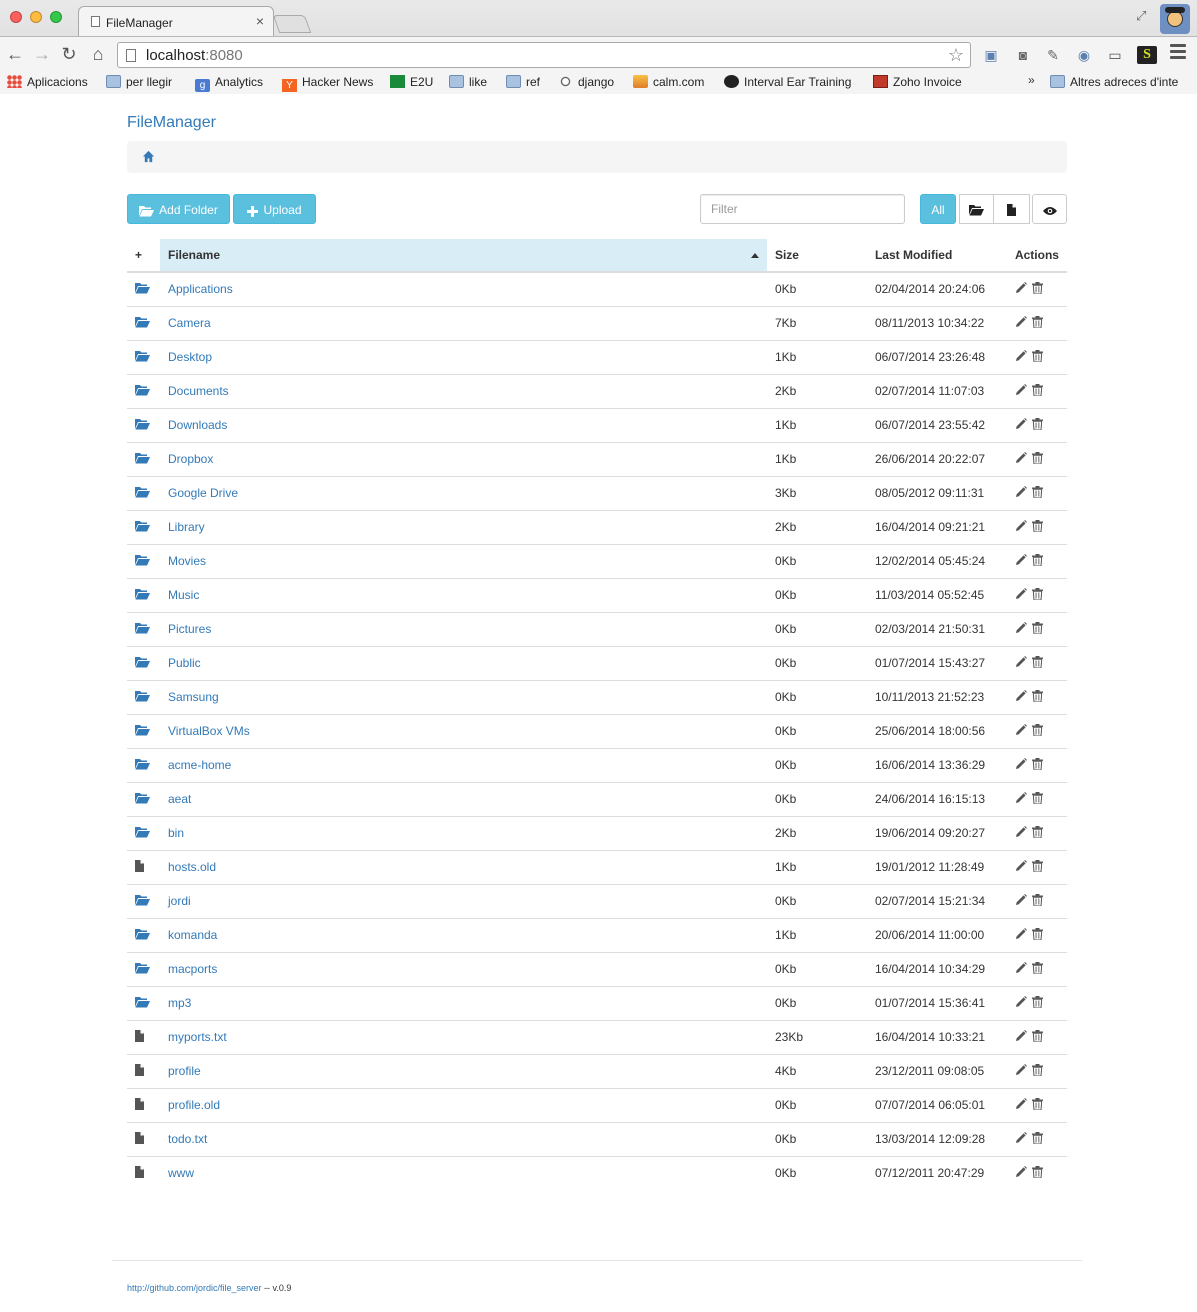 Image resolution: width=1197 pixels, height=1312 pixels. What do you see at coordinates (1012, 209) in the screenshot?
I see `show-files-button` at bounding box center [1012, 209].